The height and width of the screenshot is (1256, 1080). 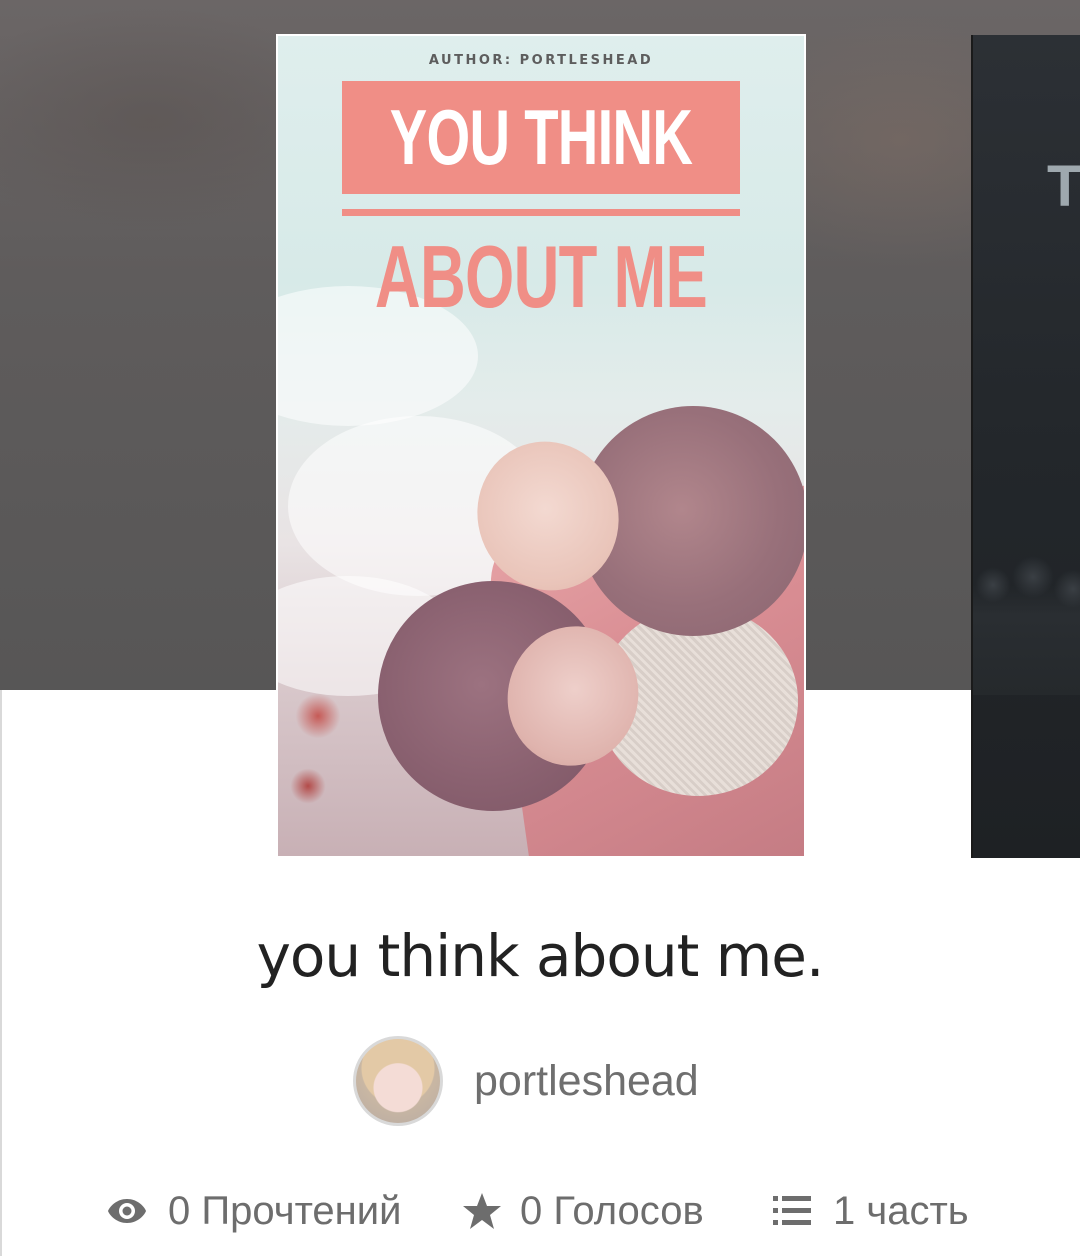 What do you see at coordinates (1025, 446) in the screenshot?
I see `next-story-cover: T` at bounding box center [1025, 446].